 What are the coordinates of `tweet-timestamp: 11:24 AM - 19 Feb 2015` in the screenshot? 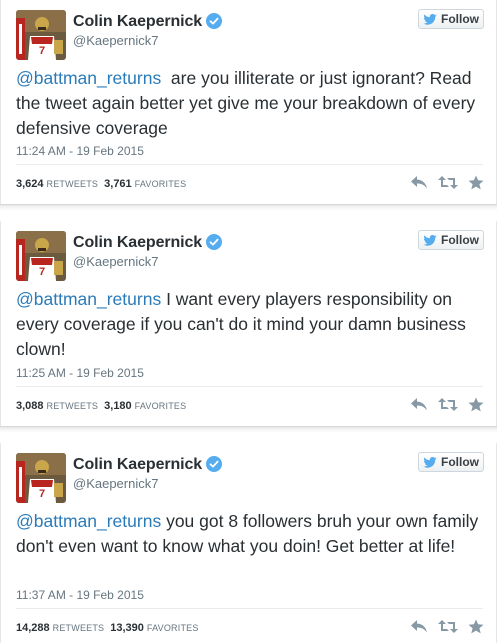 It's located at (80, 151).